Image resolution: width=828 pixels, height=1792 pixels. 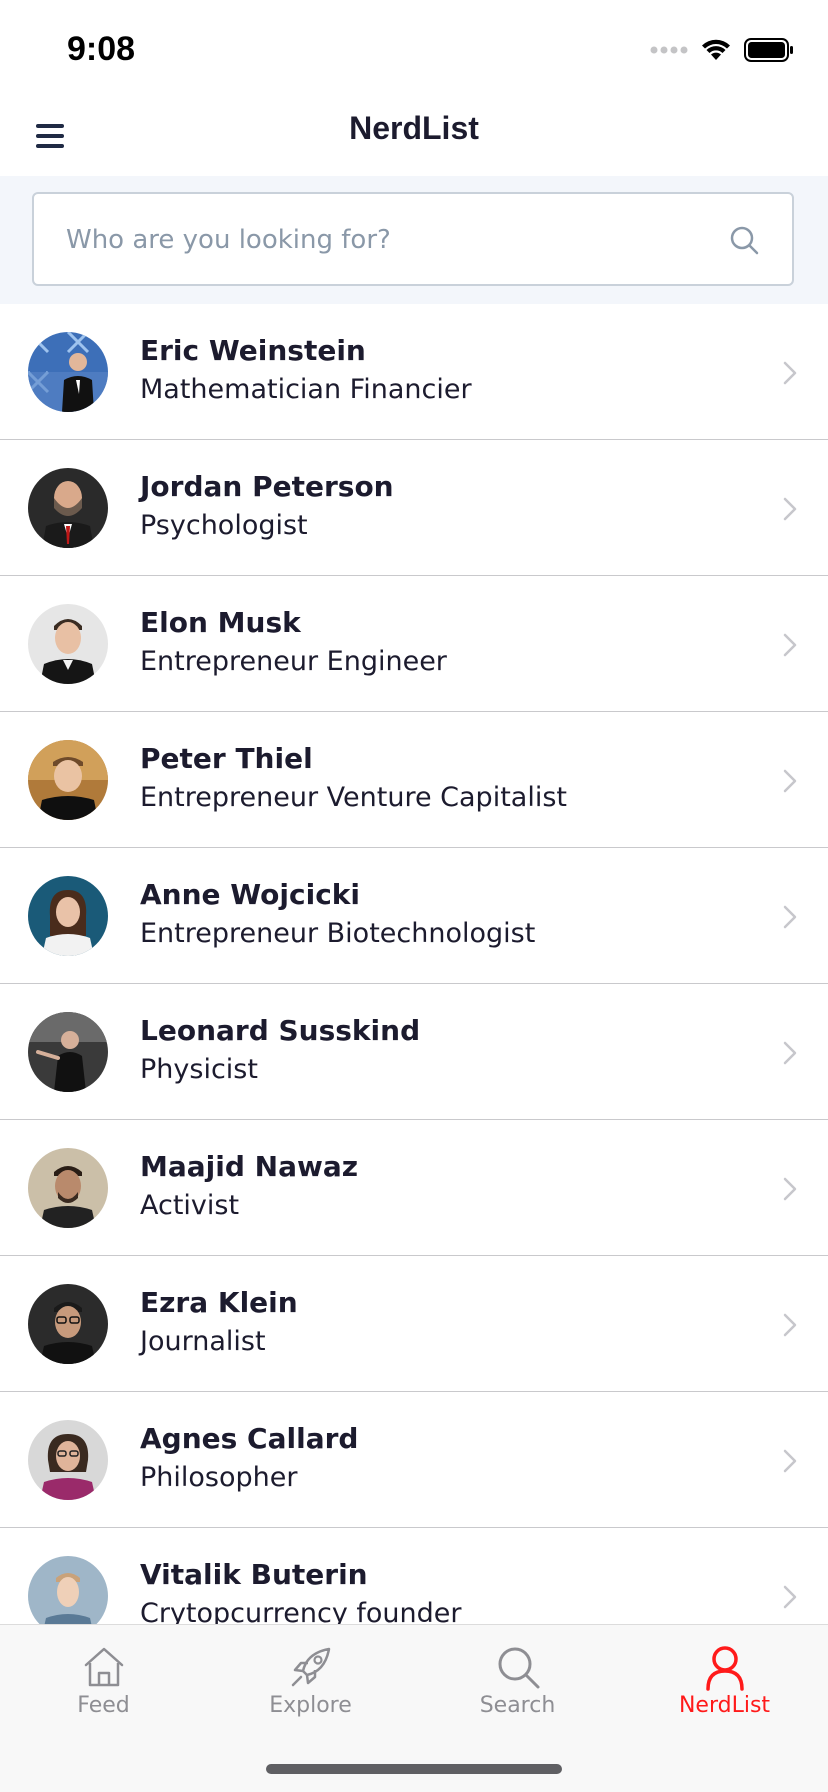 What do you see at coordinates (249, 1438) in the screenshot?
I see `person-name: Agnes Callard` at bounding box center [249, 1438].